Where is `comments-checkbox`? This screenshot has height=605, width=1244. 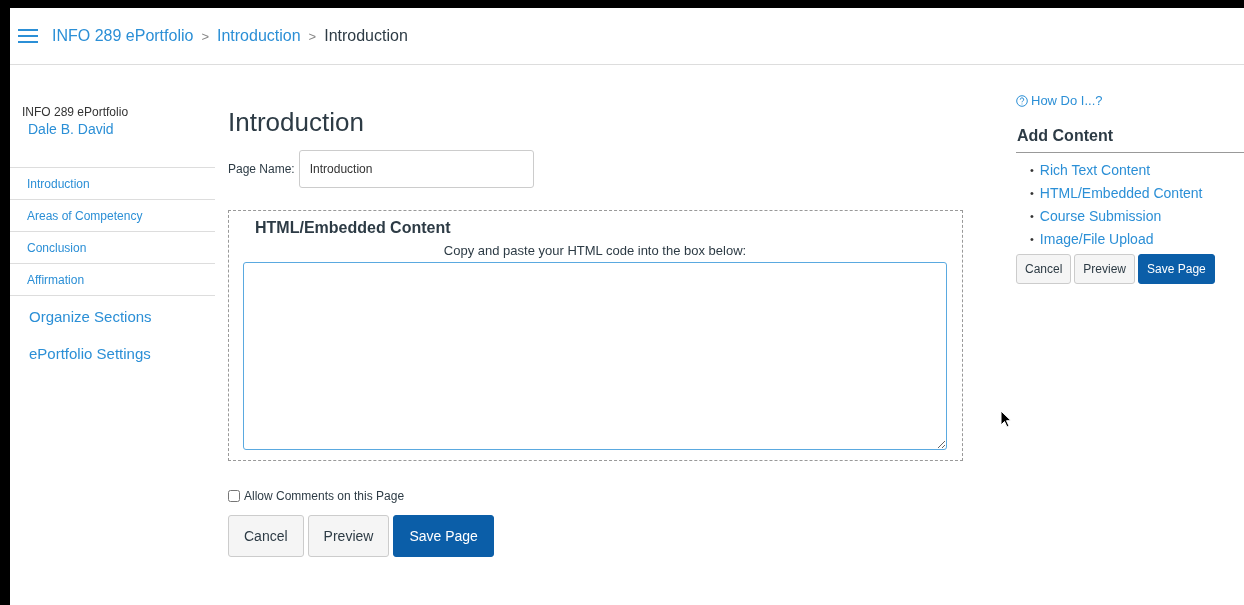
comments-checkbox is located at coordinates (234, 496).